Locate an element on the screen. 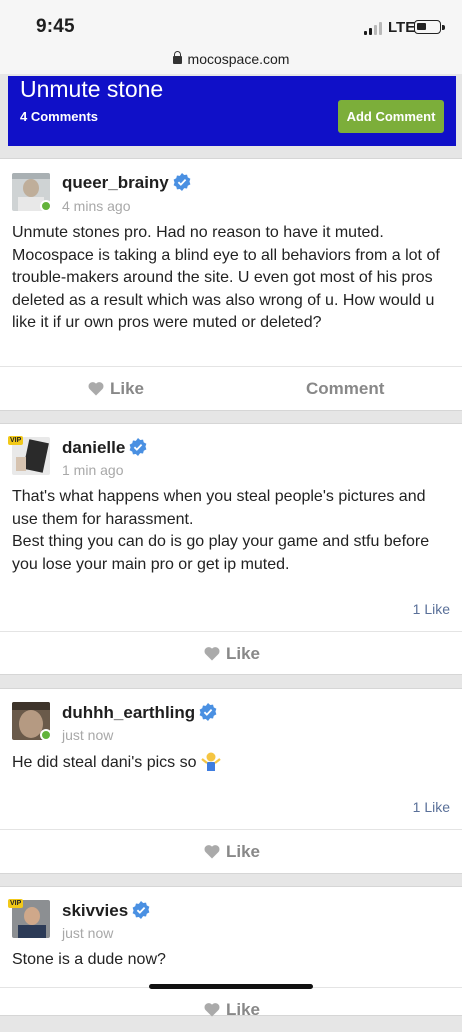 The height and width of the screenshot is (1032, 462). url-bar: mocospace.com is located at coordinates (231, 59).